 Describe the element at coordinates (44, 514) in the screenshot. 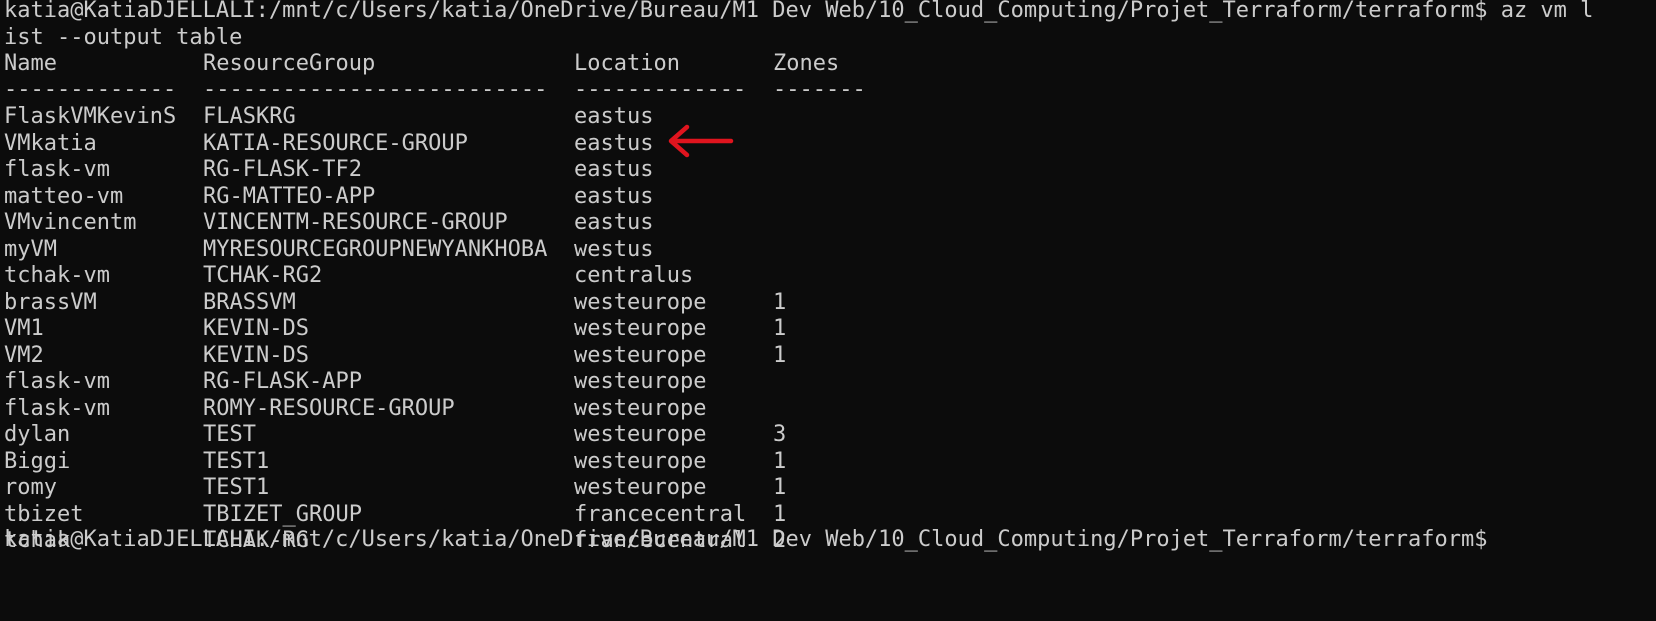

I see `cell-name: tbizet` at that location.